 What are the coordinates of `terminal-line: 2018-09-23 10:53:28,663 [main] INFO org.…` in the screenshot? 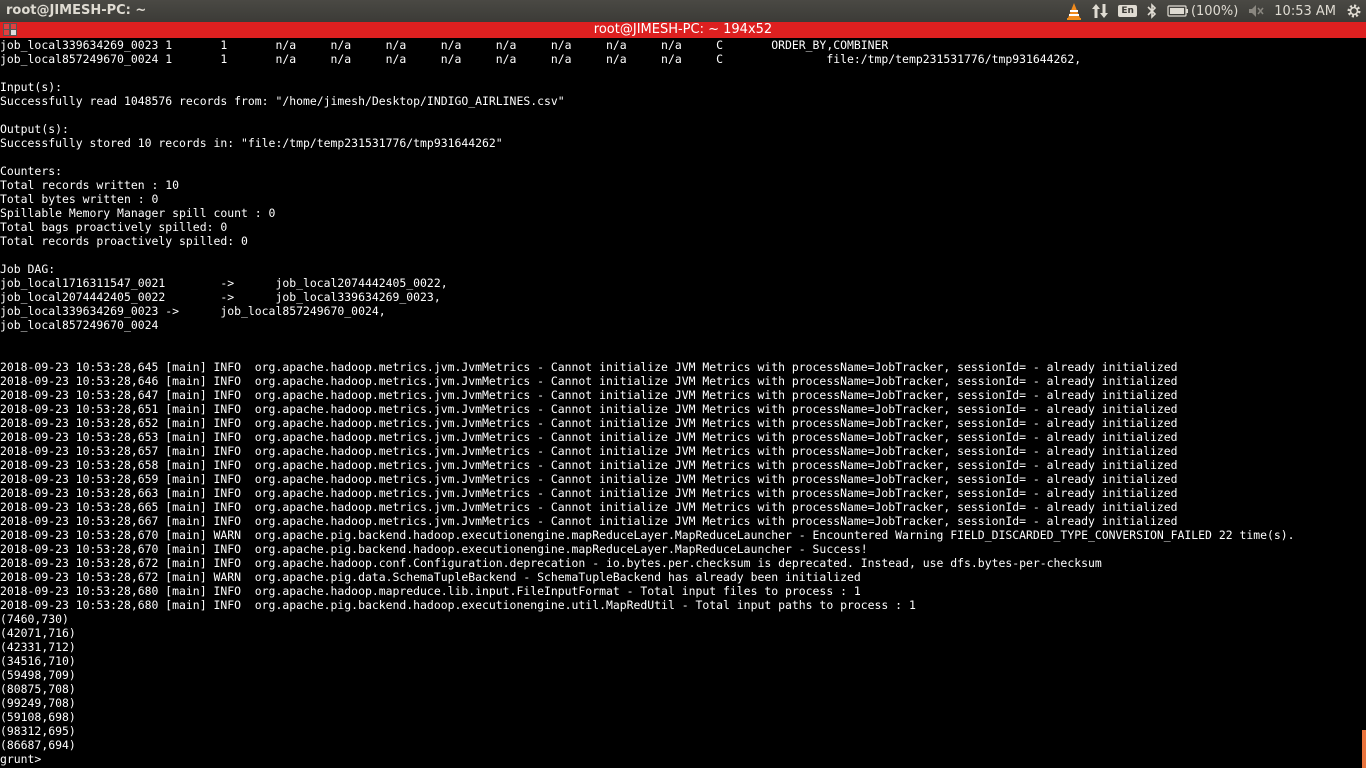 It's located at (589, 493).